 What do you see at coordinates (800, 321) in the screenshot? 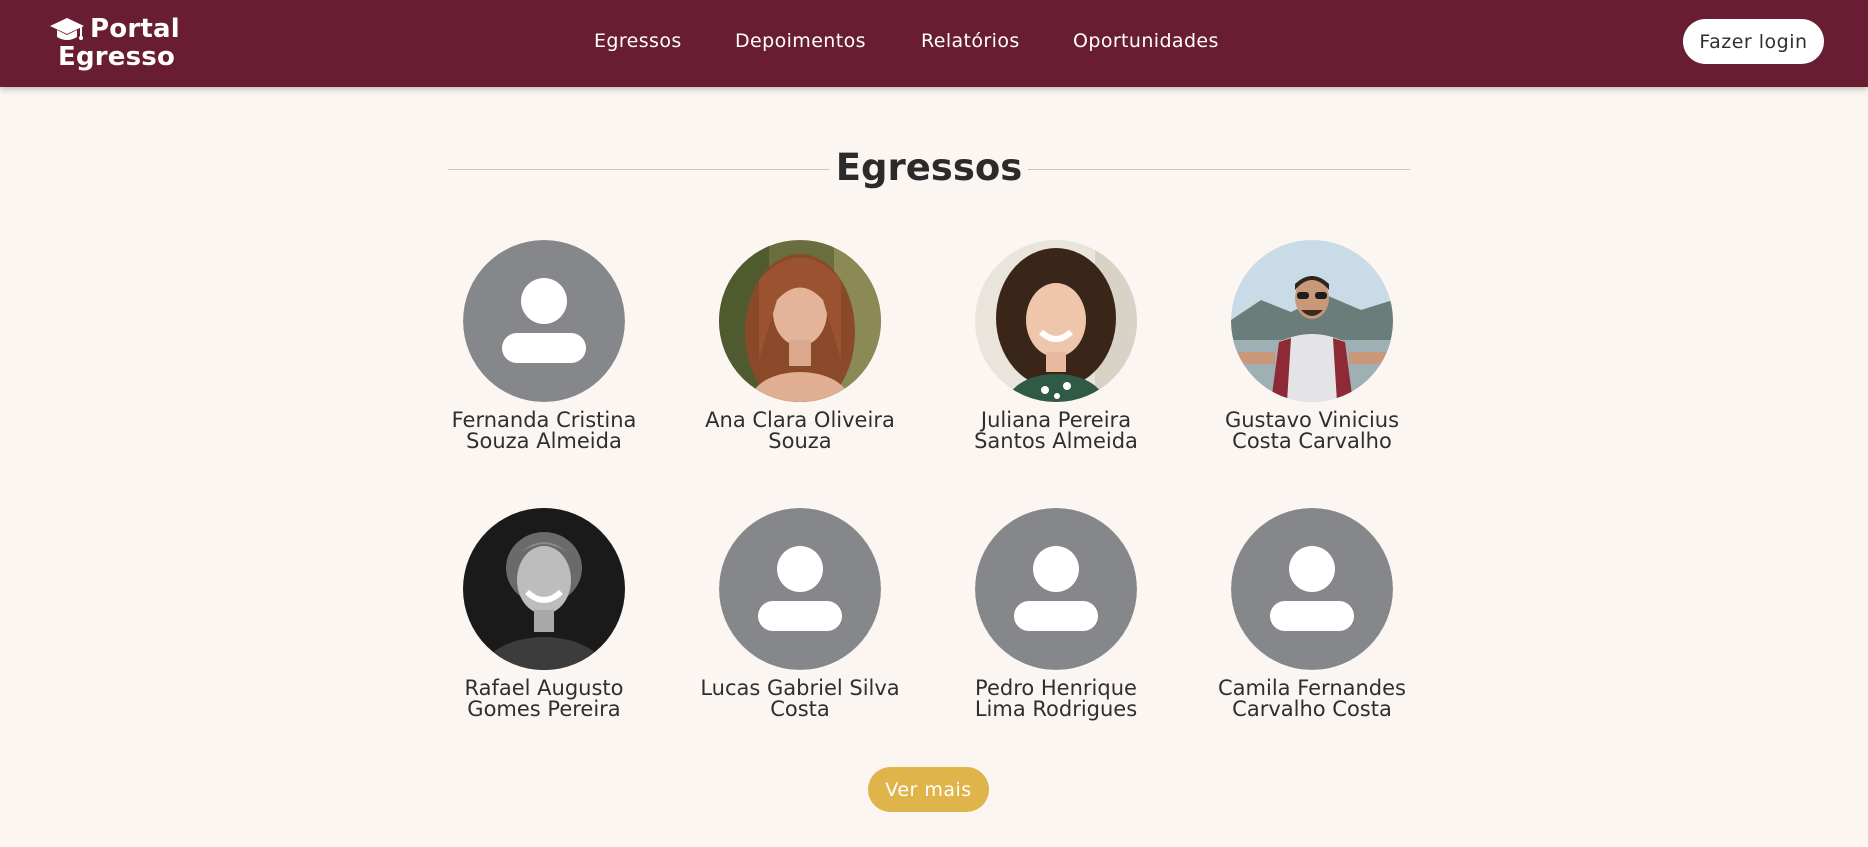
I see `photo-woman-long-red-hair` at bounding box center [800, 321].